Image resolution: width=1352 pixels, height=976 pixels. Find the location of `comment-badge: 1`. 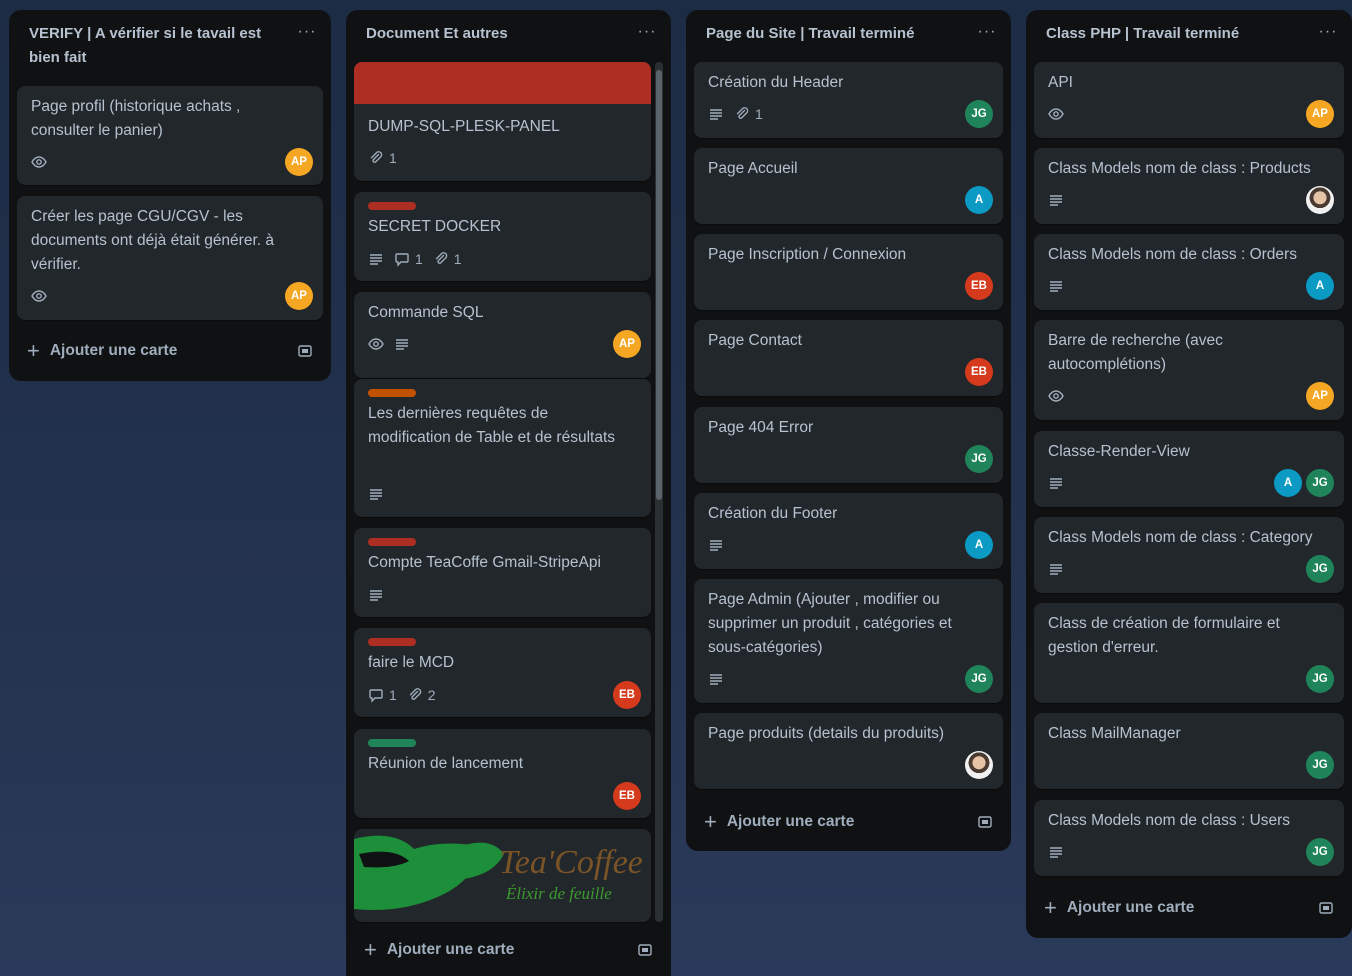

comment-badge: 1 is located at coordinates (408, 259).